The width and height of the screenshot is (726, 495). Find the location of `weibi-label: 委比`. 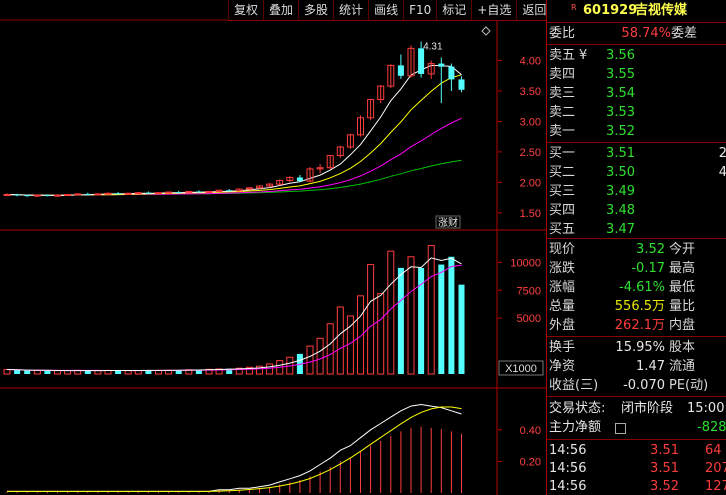

weibi-label: 委比 is located at coordinates (562, 33).